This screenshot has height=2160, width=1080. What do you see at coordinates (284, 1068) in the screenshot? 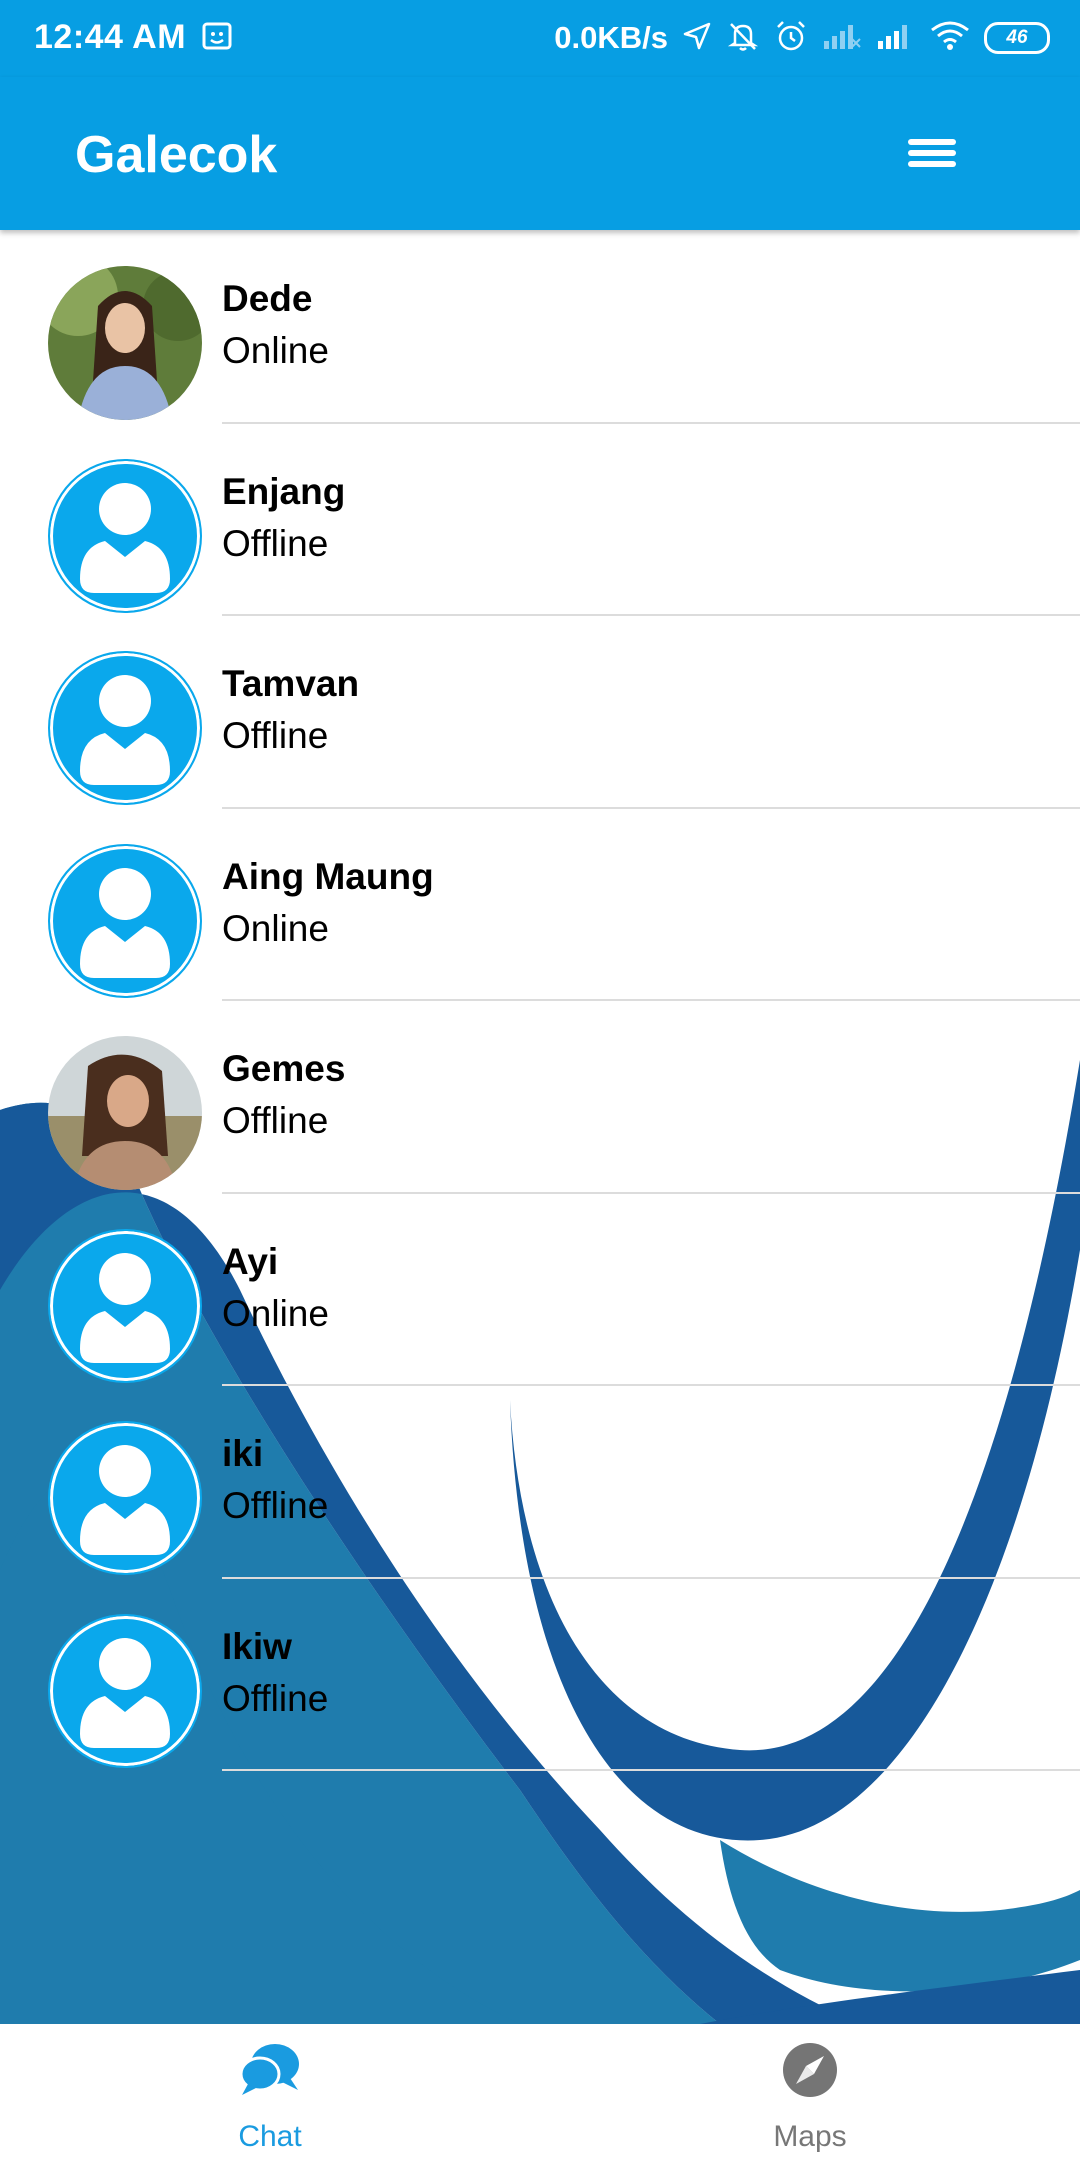
I see `contact-name: Gemes` at bounding box center [284, 1068].